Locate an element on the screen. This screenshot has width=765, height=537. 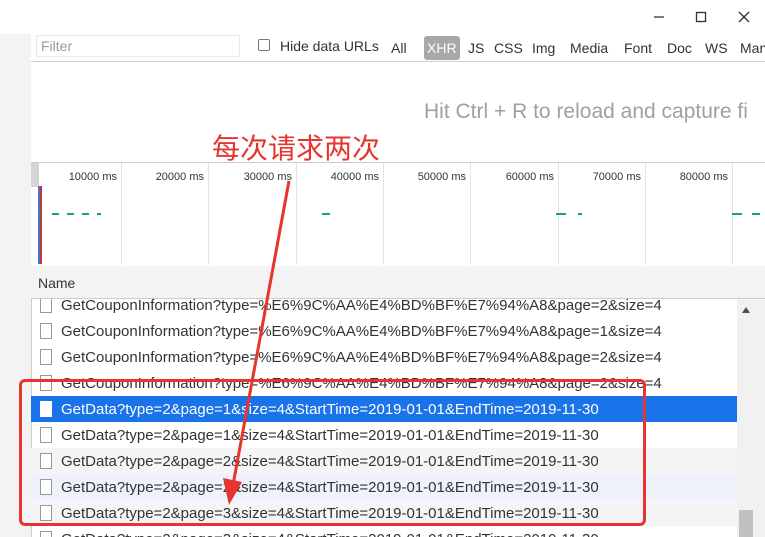
filter-type-xhr: XHR is located at coordinates (442, 48).